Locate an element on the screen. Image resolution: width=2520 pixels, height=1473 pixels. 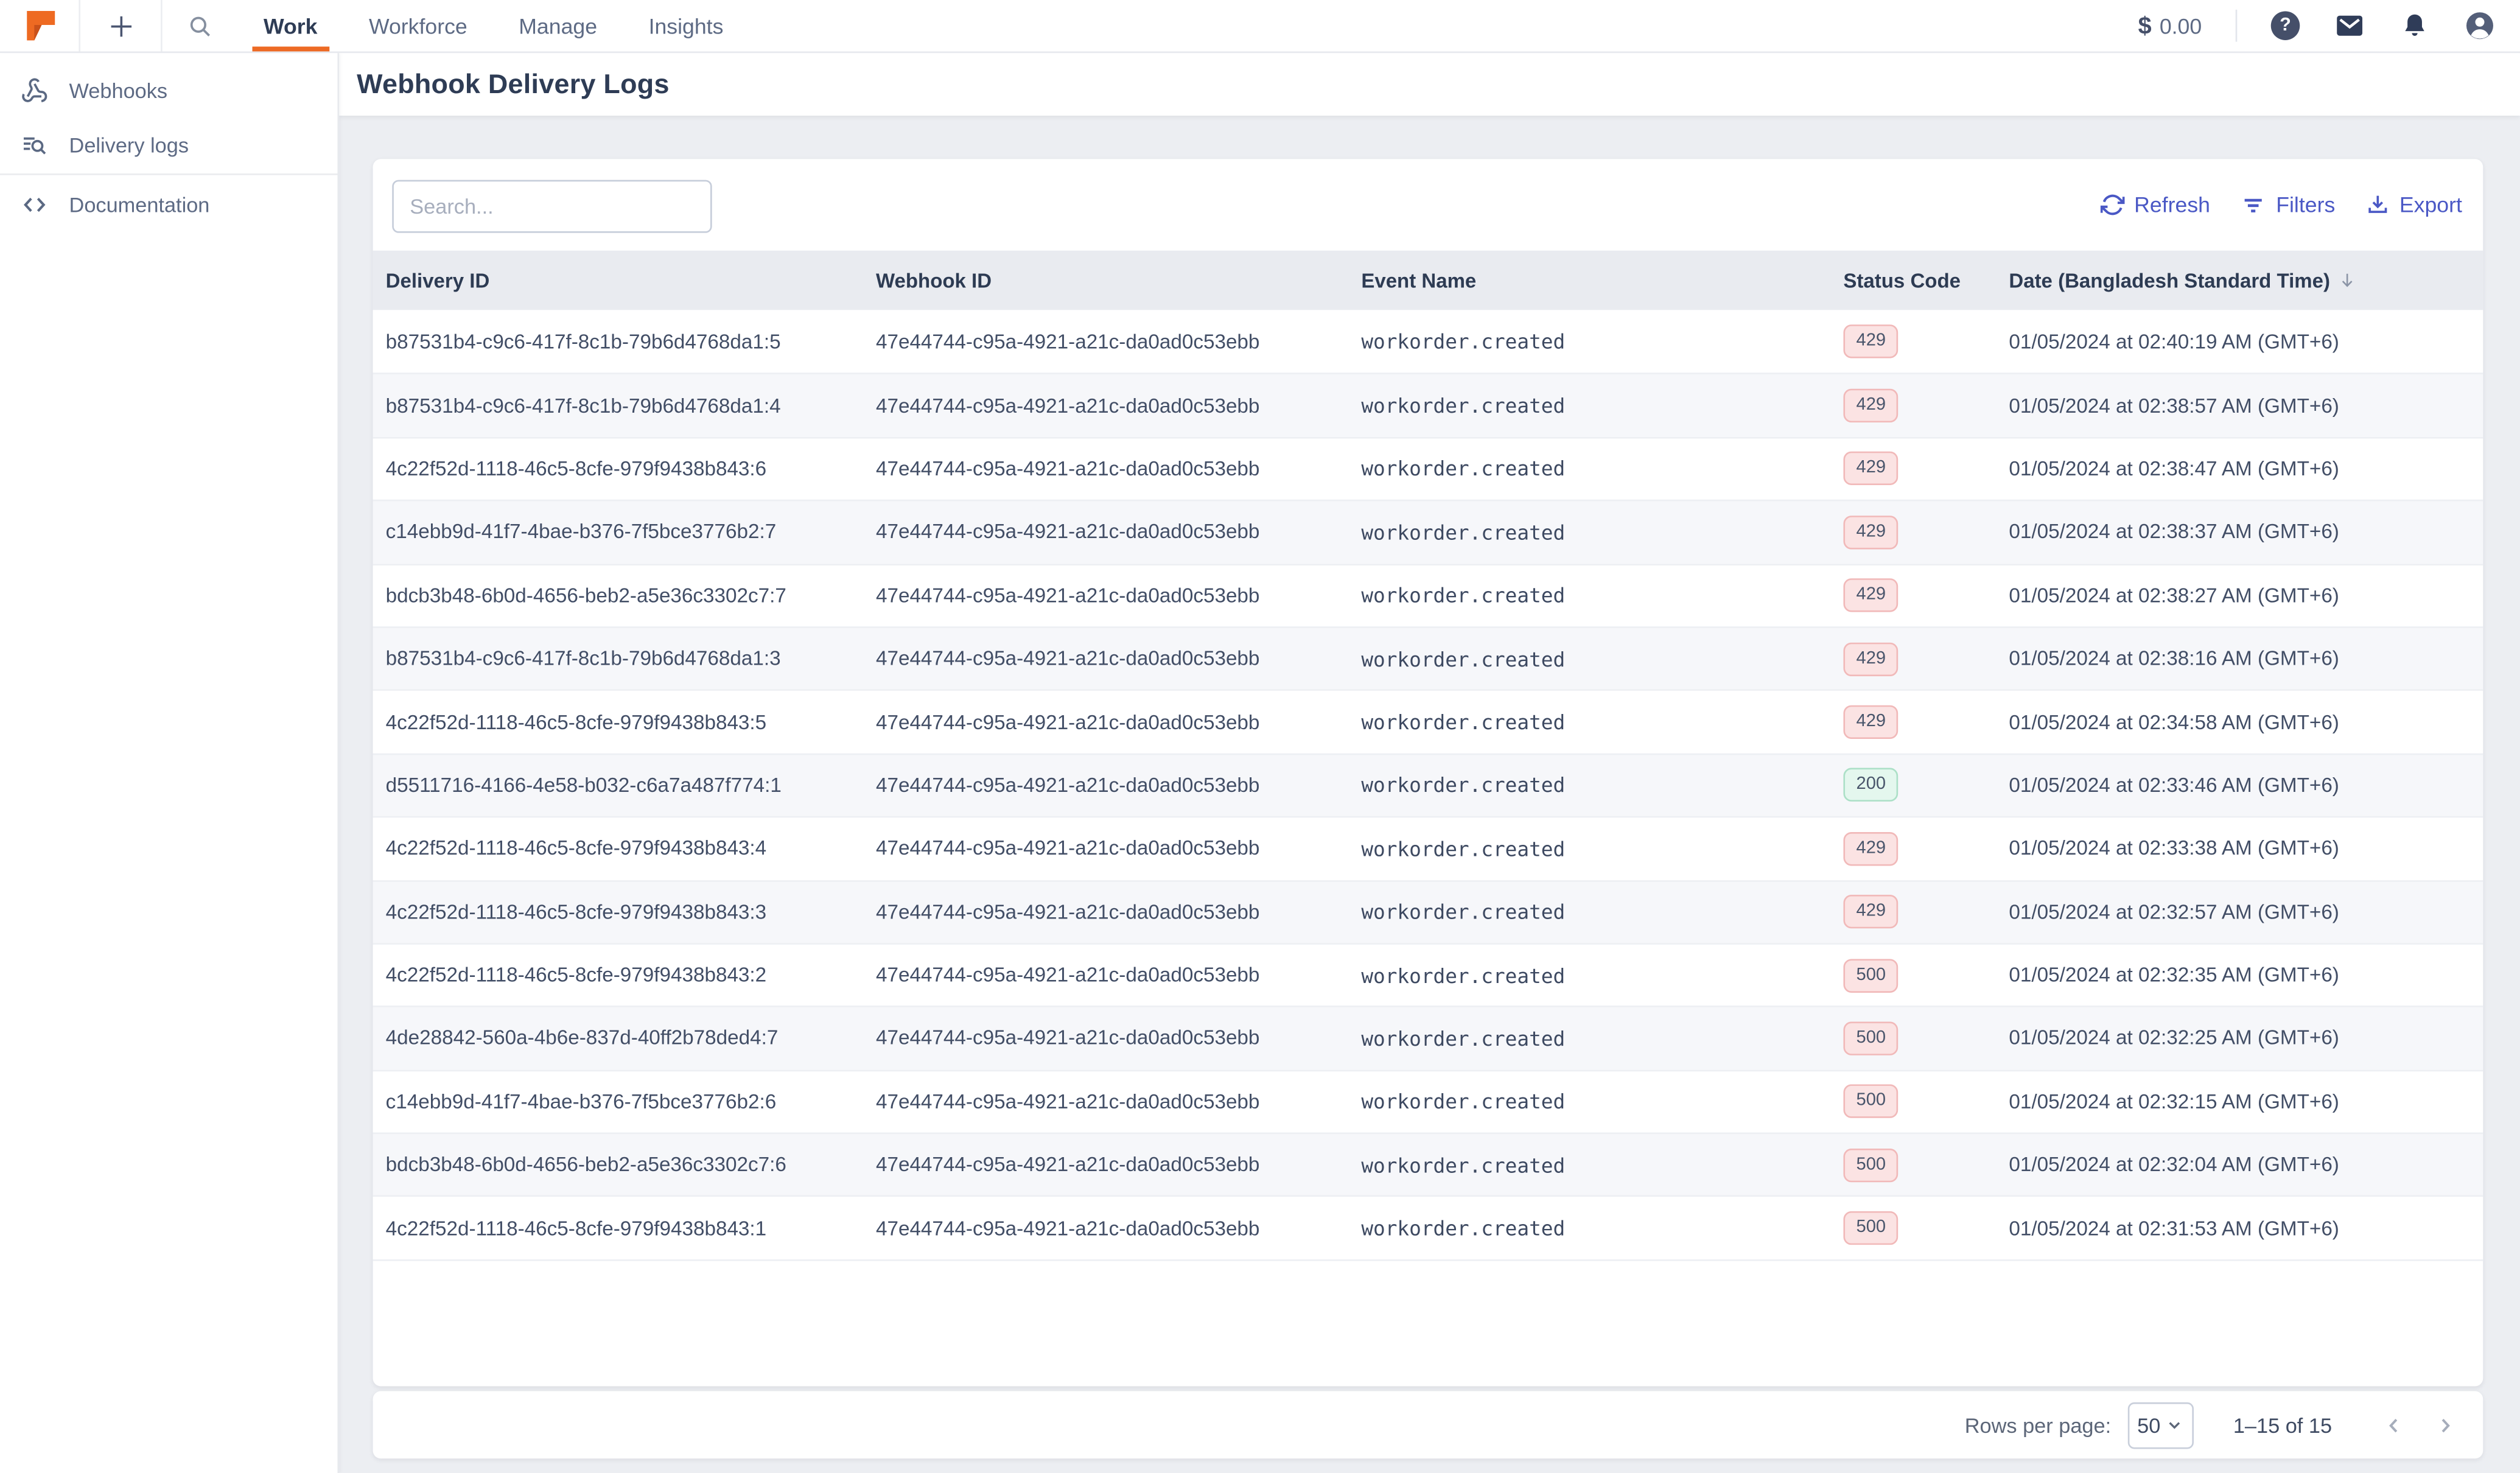
account-button is located at coordinates (2480, 26).